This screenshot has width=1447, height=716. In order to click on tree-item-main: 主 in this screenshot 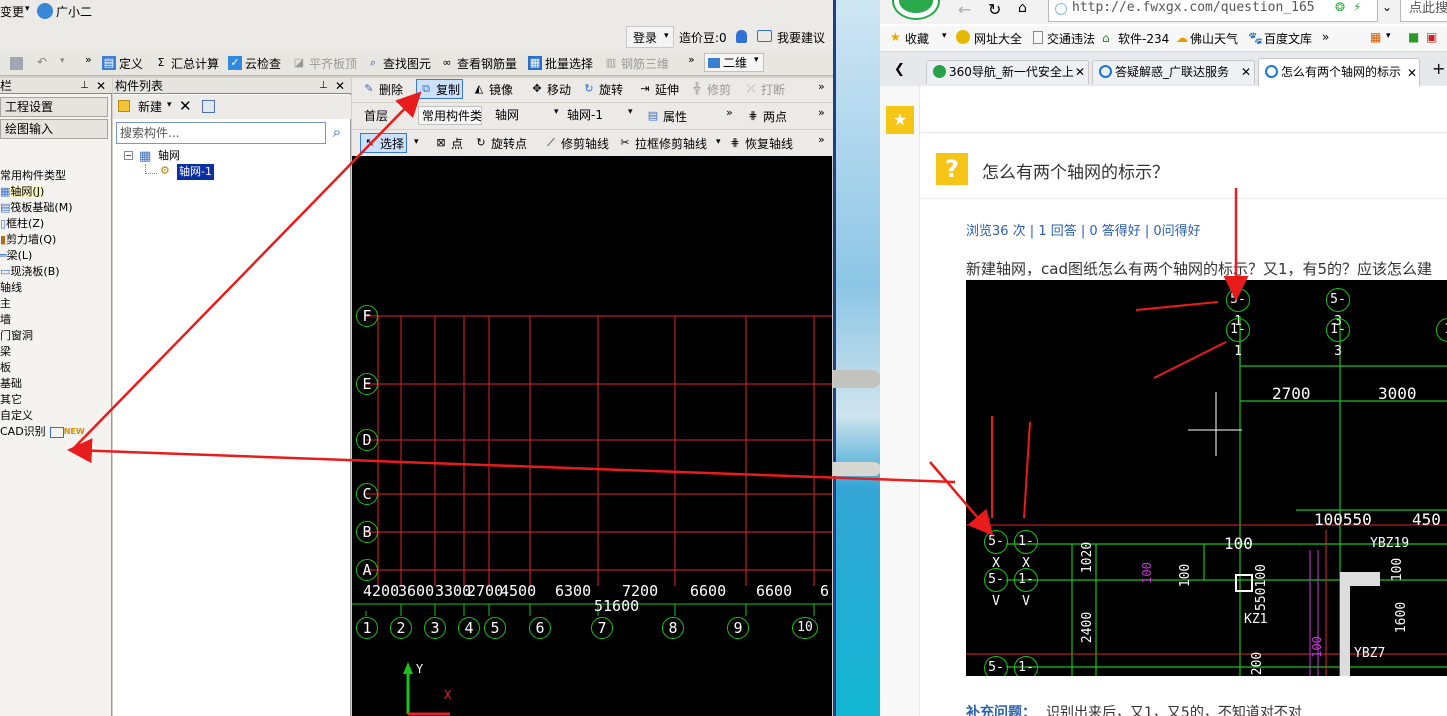, I will do `click(5, 304)`.